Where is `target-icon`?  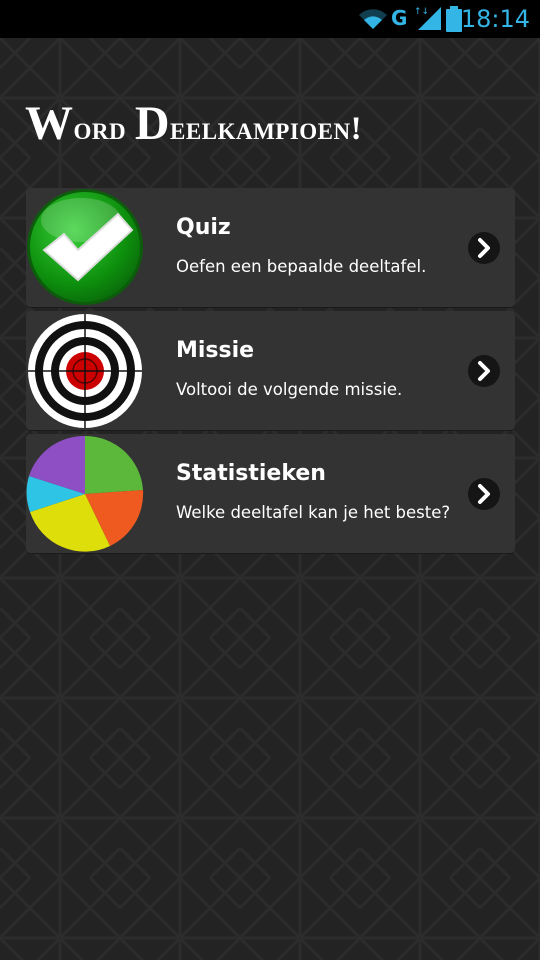 target-icon is located at coordinates (86, 370).